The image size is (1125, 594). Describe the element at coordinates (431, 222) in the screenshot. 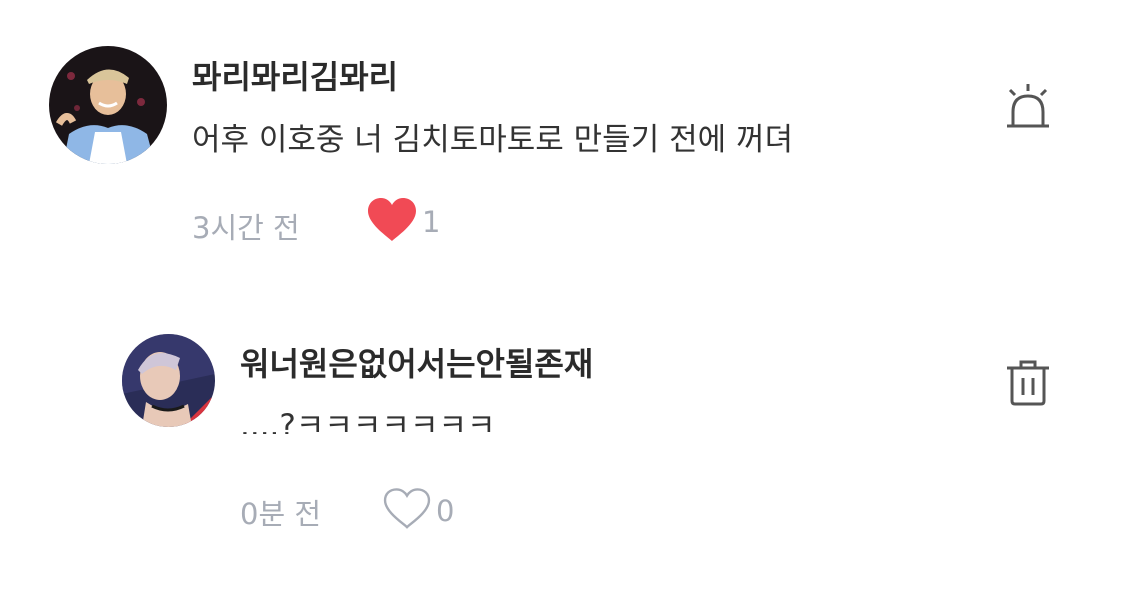

I see `like-count: 1` at that location.